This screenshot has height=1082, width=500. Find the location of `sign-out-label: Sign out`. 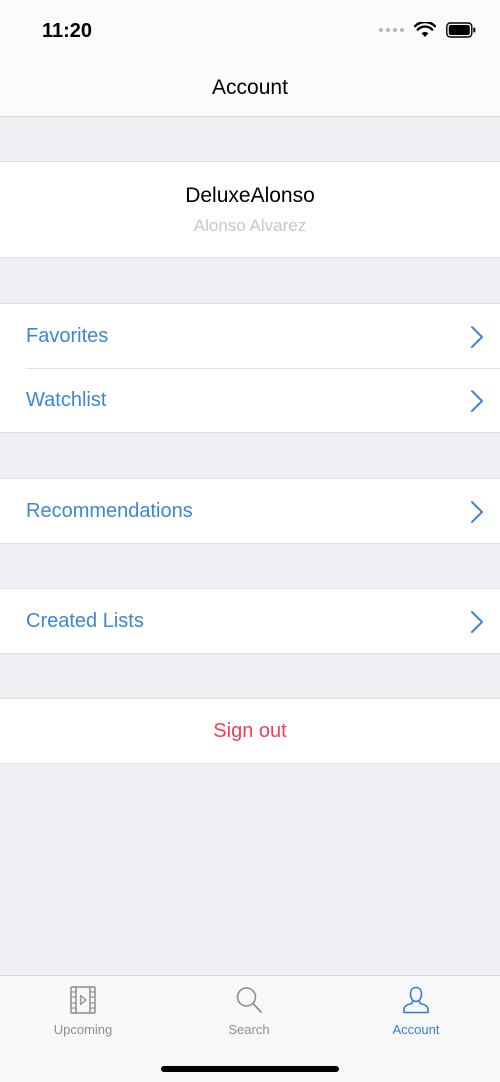

sign-out-label: Sign out is located at coordinates (250, 730).